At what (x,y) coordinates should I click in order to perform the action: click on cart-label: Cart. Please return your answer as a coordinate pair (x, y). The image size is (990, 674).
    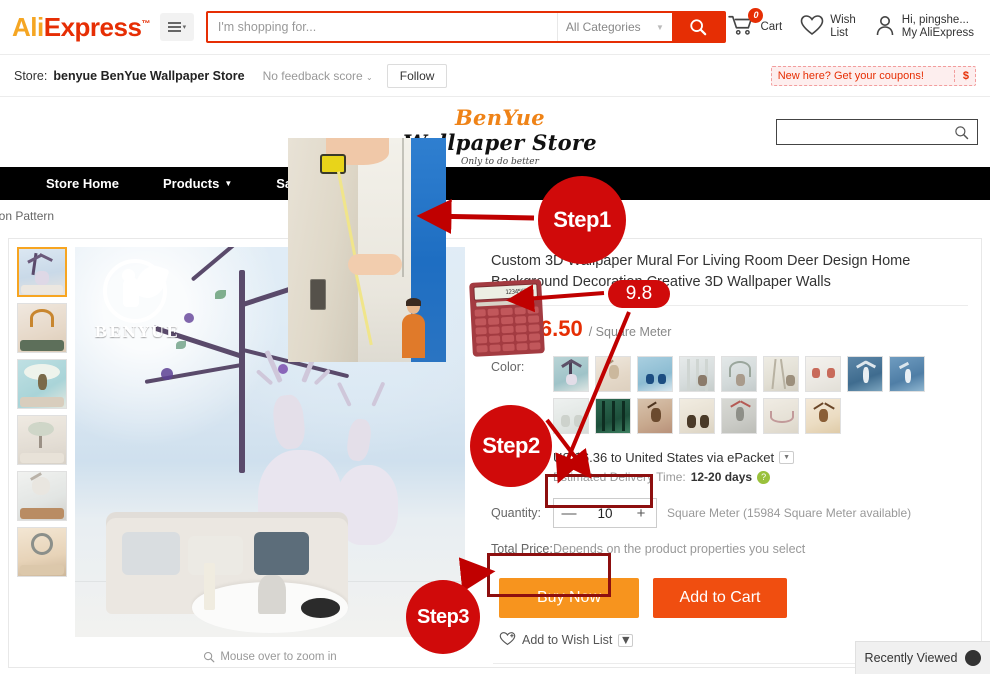
    Looking at the image, I should click on (771, 26).